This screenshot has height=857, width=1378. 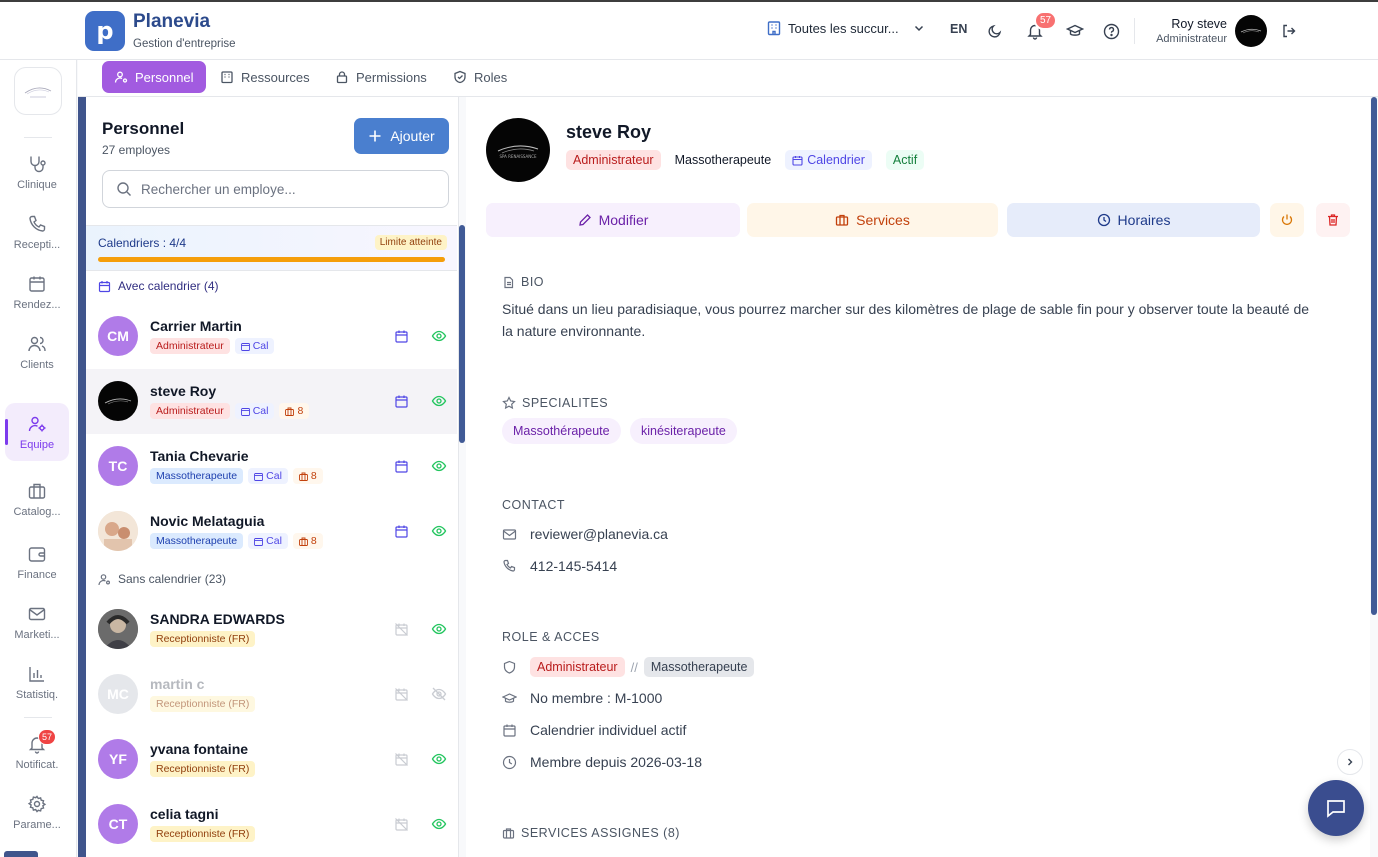 What do you see at coordinates (37, 682) in the screenshot?
I see `sidebar-item-statistiques: Statistiq.` at bounding box center [37, 682].